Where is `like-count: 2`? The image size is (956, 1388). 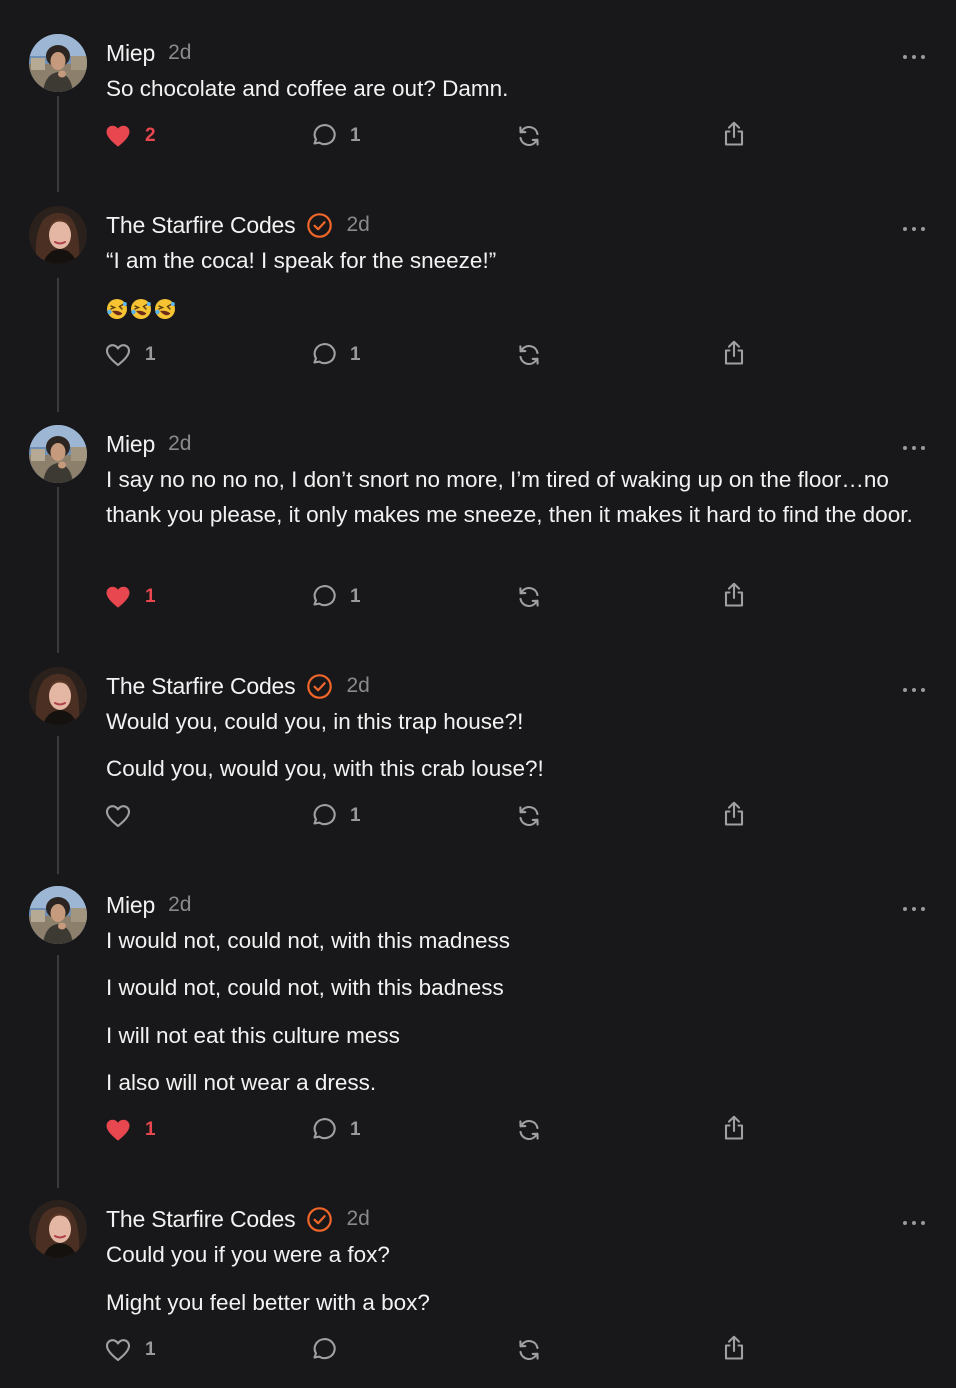
like-count: 2 is located at coordinates (150, 135).